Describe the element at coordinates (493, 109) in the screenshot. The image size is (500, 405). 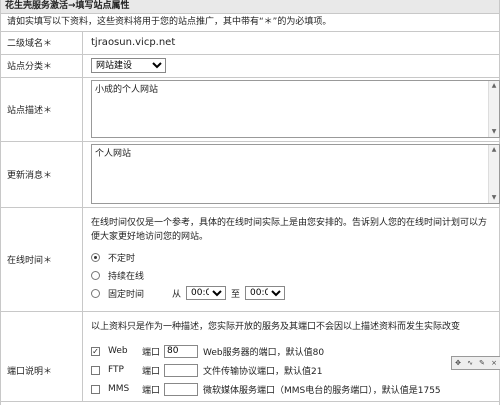
I see `description-scrollbar: ▲ ▼` at that location.